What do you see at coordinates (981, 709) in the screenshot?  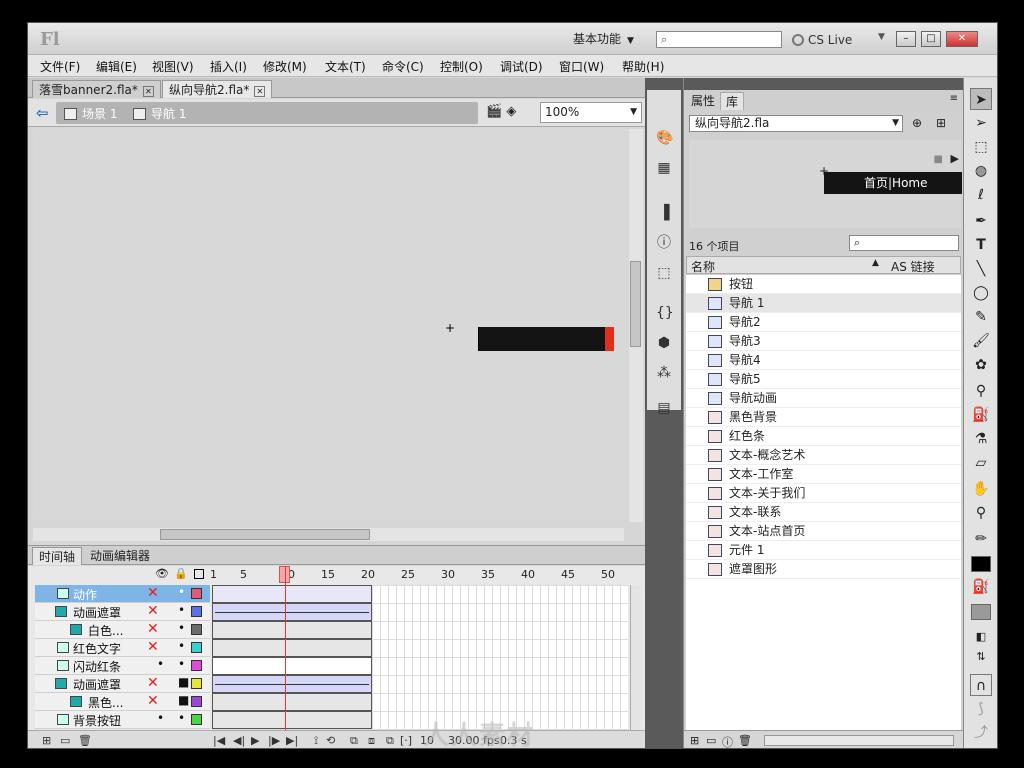 I see `smooth-icon: ⟆` at bounding box center [981, 709].